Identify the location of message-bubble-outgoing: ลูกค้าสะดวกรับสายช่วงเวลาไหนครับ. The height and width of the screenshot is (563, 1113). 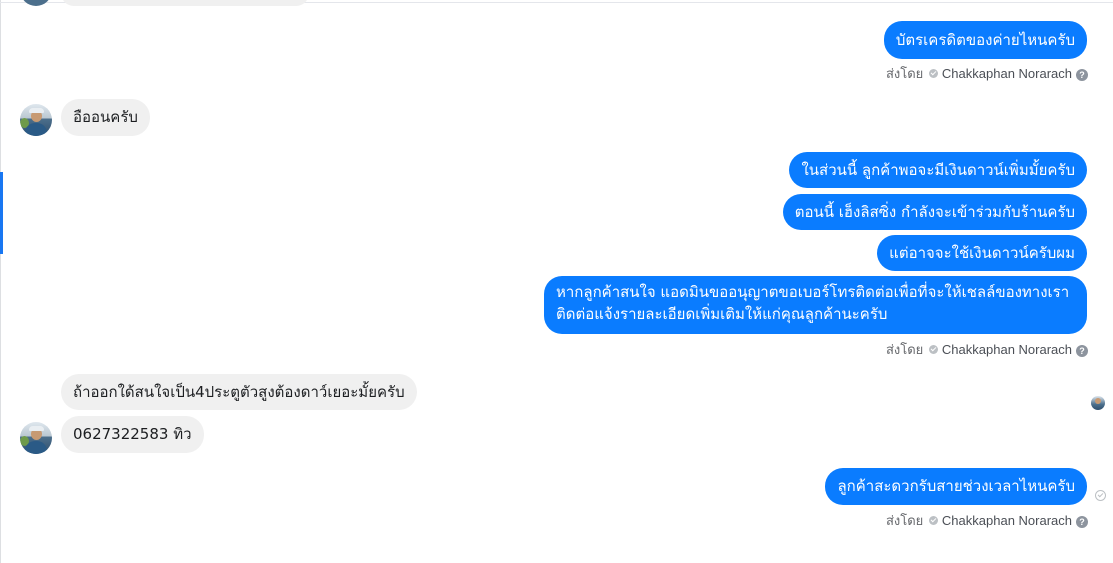
(956, 486).